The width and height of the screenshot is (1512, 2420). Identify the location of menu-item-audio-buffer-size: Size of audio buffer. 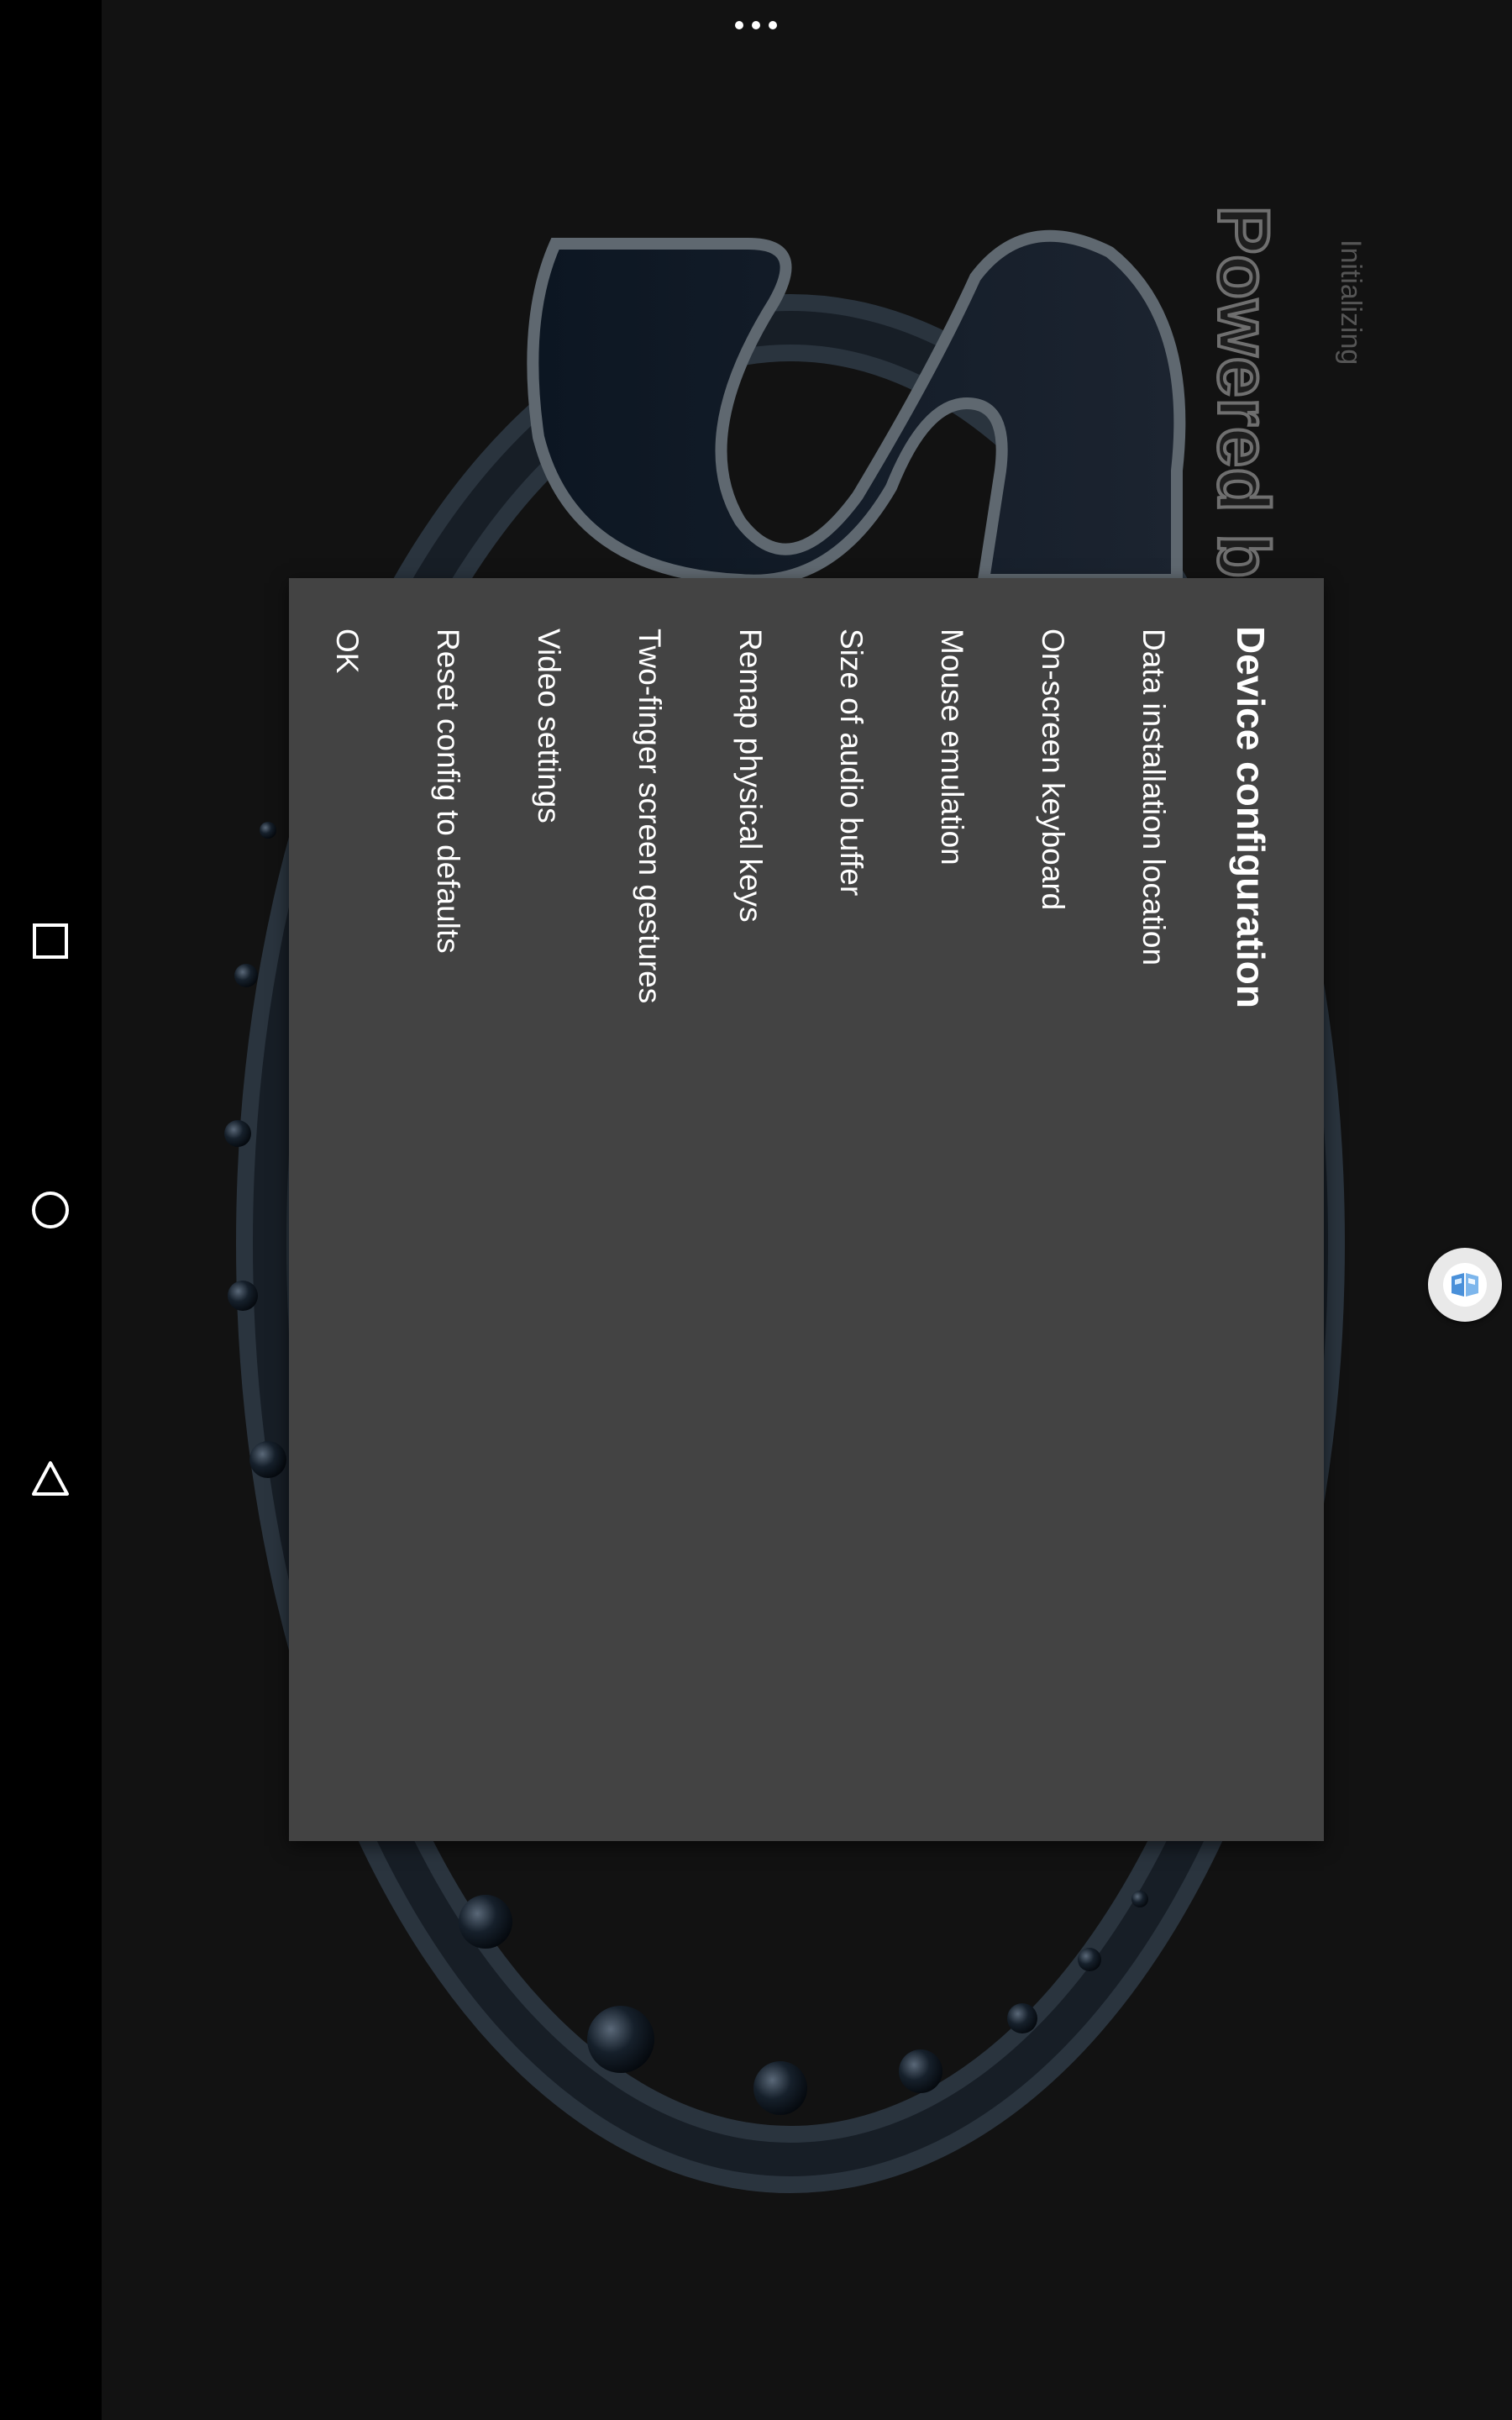
(851, 763).